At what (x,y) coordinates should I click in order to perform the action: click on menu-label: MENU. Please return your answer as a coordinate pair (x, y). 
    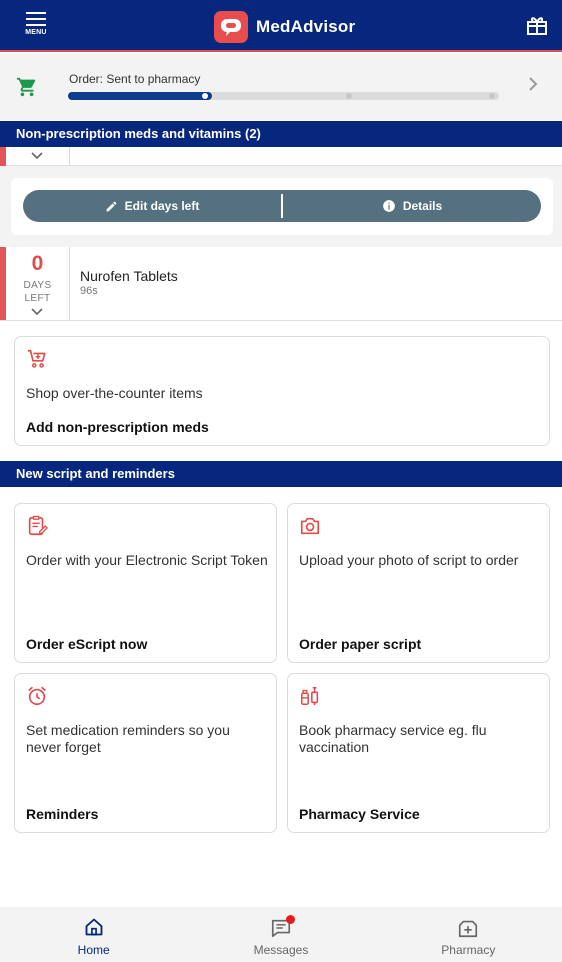
    Looking at the image, I should click on (36, 32).